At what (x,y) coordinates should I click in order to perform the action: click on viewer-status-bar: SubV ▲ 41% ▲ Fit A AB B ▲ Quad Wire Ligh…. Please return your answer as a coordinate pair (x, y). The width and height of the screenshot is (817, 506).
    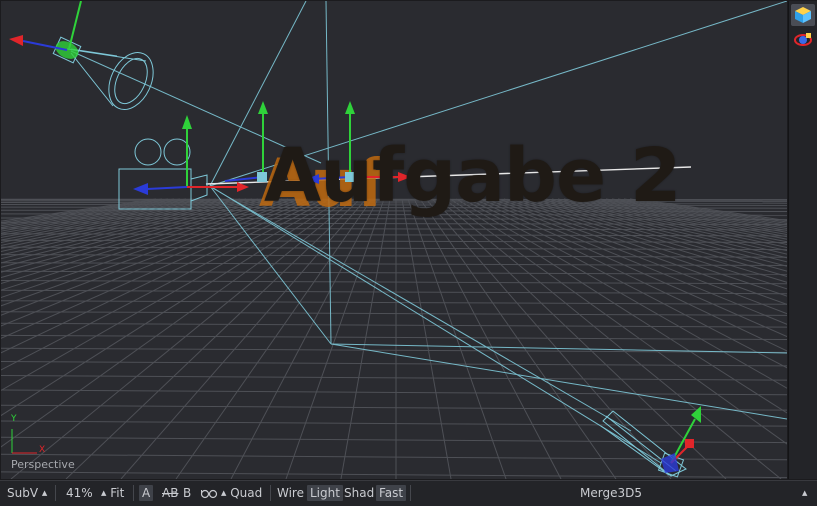
    Looking at the image, I should click on (408, 493).